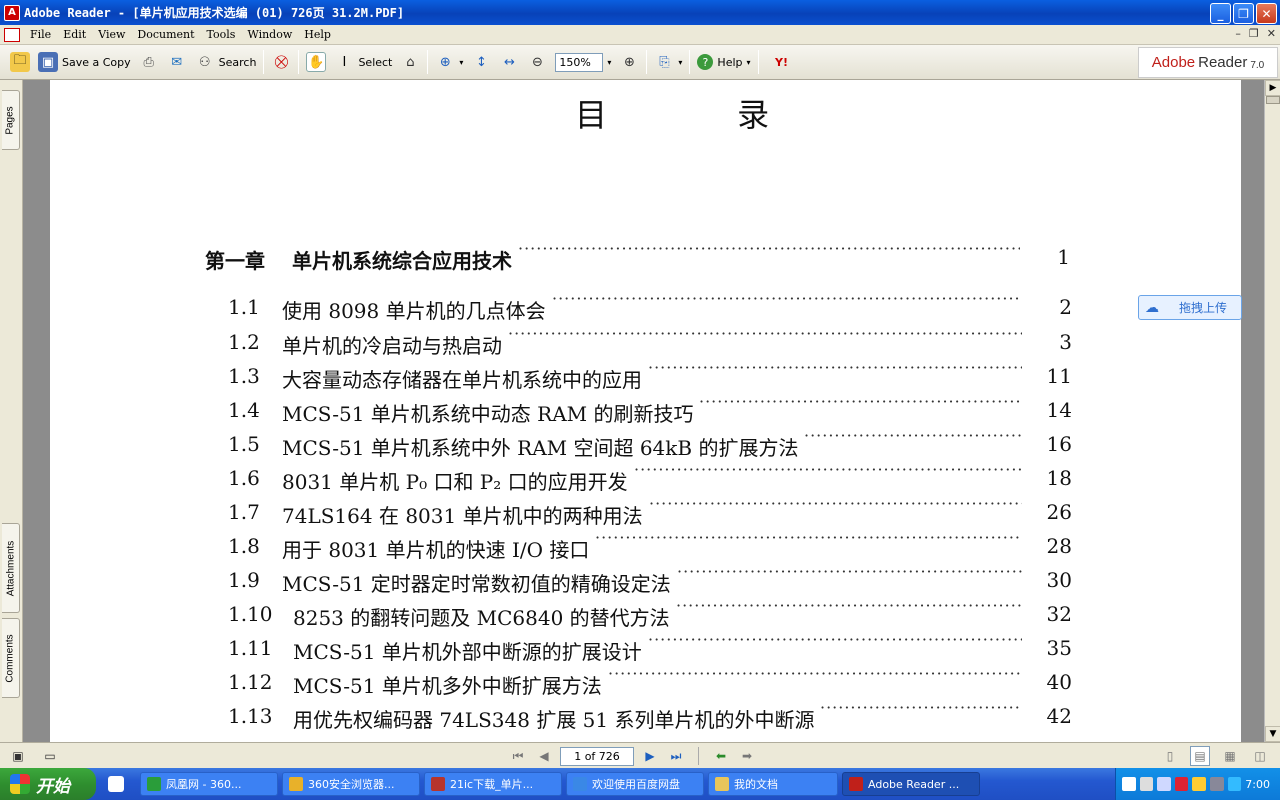 The height and width of the screenshot is (800, 1280). I want to click on search-button: ⚇ Search, so click(226, 62).